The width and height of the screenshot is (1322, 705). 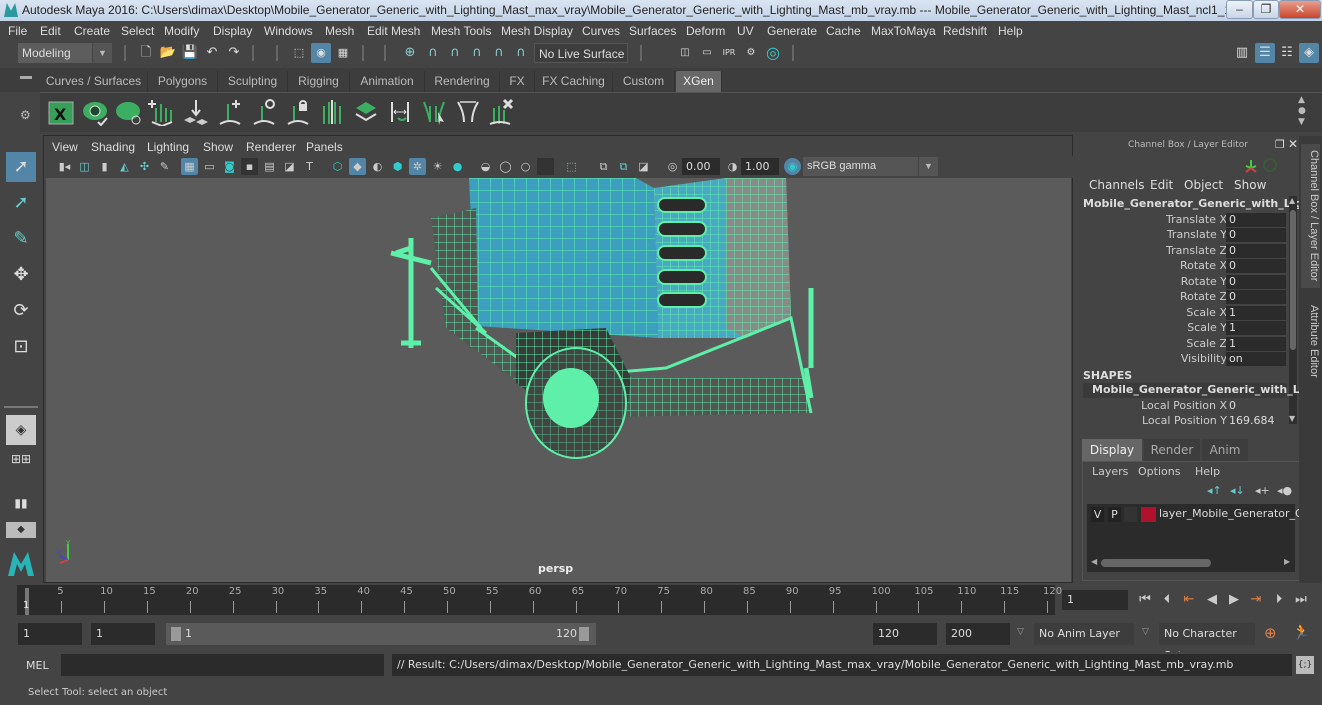 What do you see at coordinates (124, 166) in the screenshot?
I see `image-plane-icon: ◭` at bounding box center [124, 166].